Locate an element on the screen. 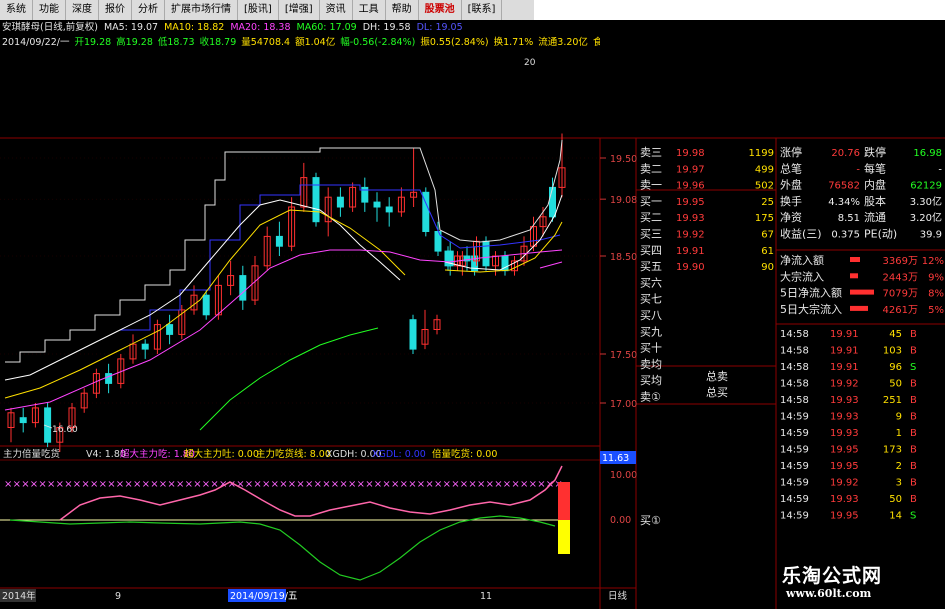 The width and height of the screenshot is (945, 609). stat-key: PE(动) is located at coordinates (880, 234).